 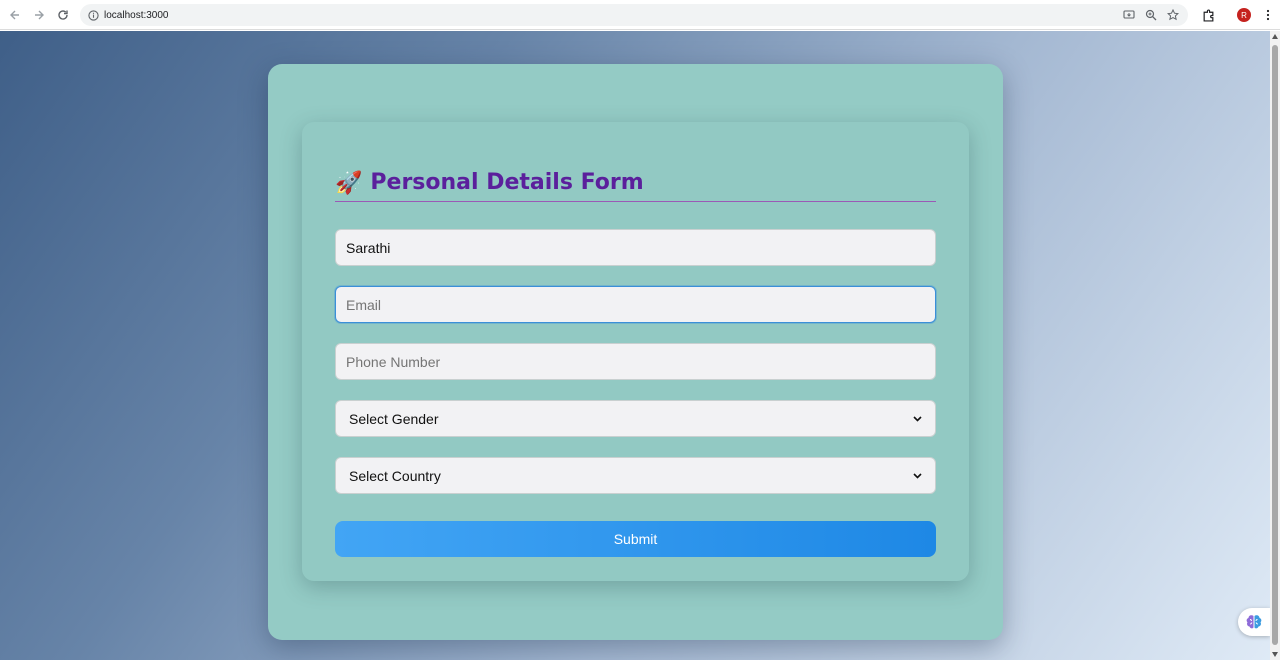 I want to click on kebab-menu-icon, so click(x=1268, y=15).